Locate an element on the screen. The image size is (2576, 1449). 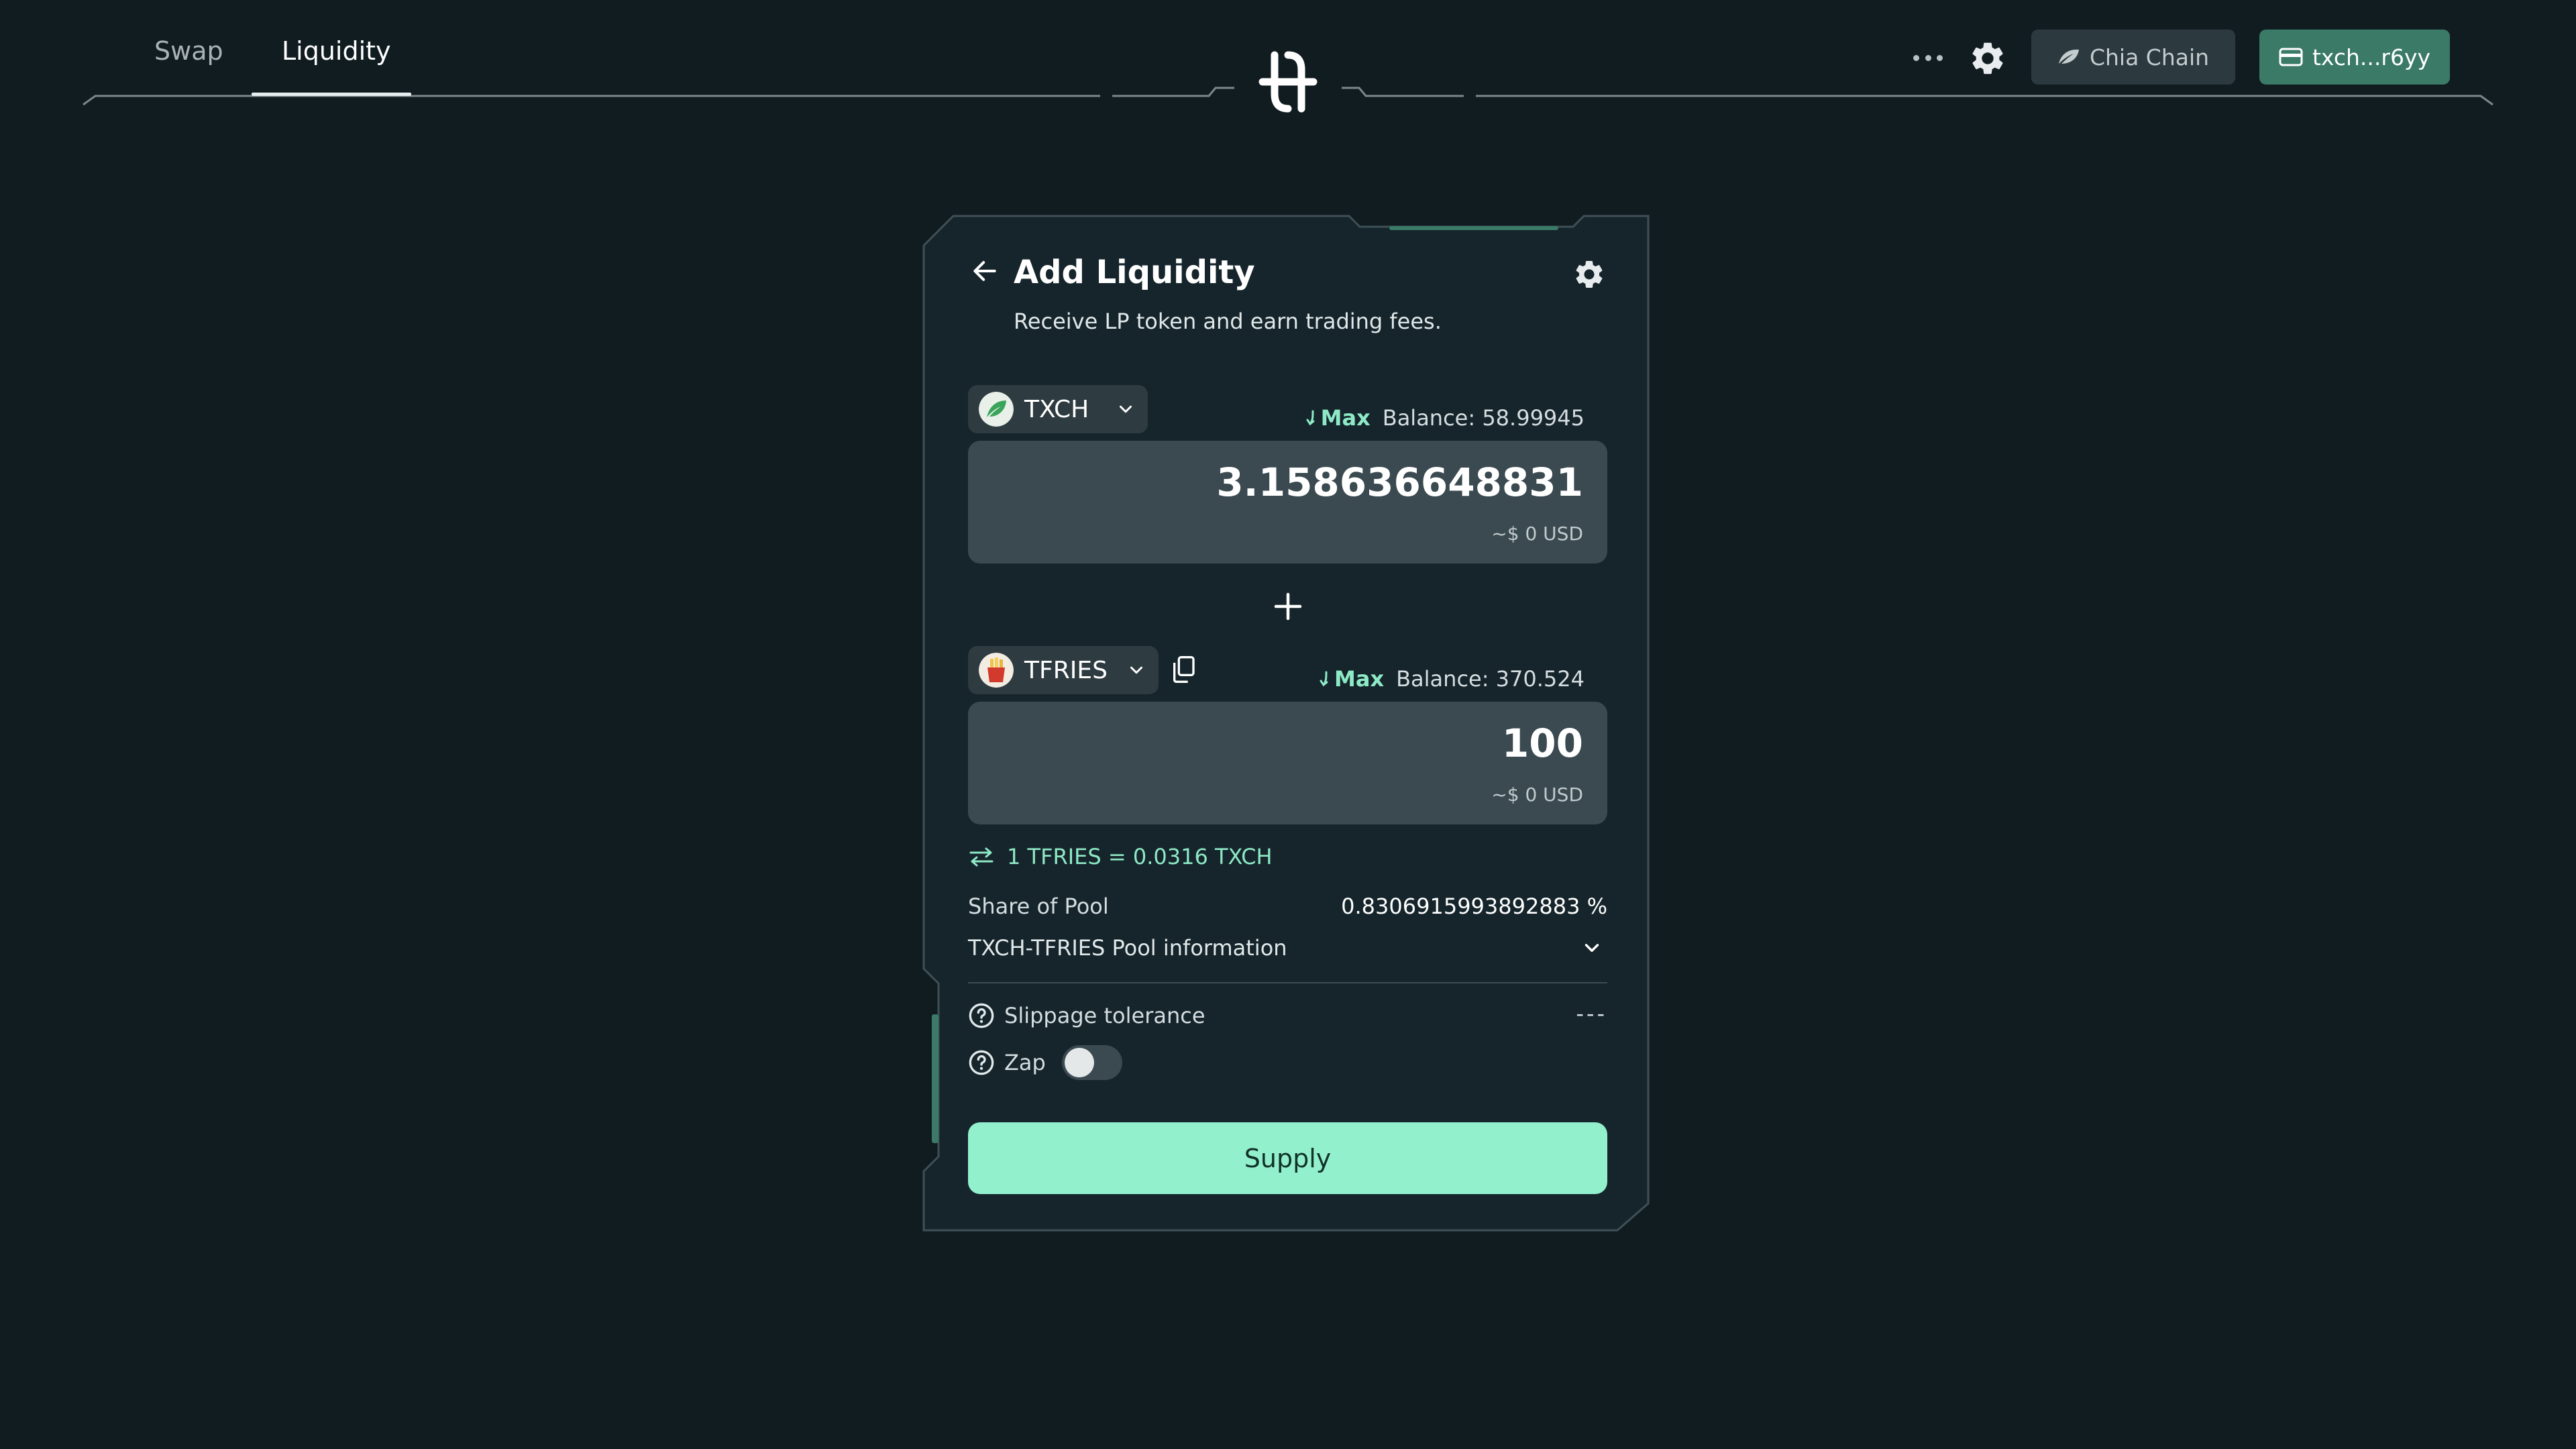
exchange-rate-text: 1 TFRIES = 0.0316 TXCH is located at coordinates (1140, 856).